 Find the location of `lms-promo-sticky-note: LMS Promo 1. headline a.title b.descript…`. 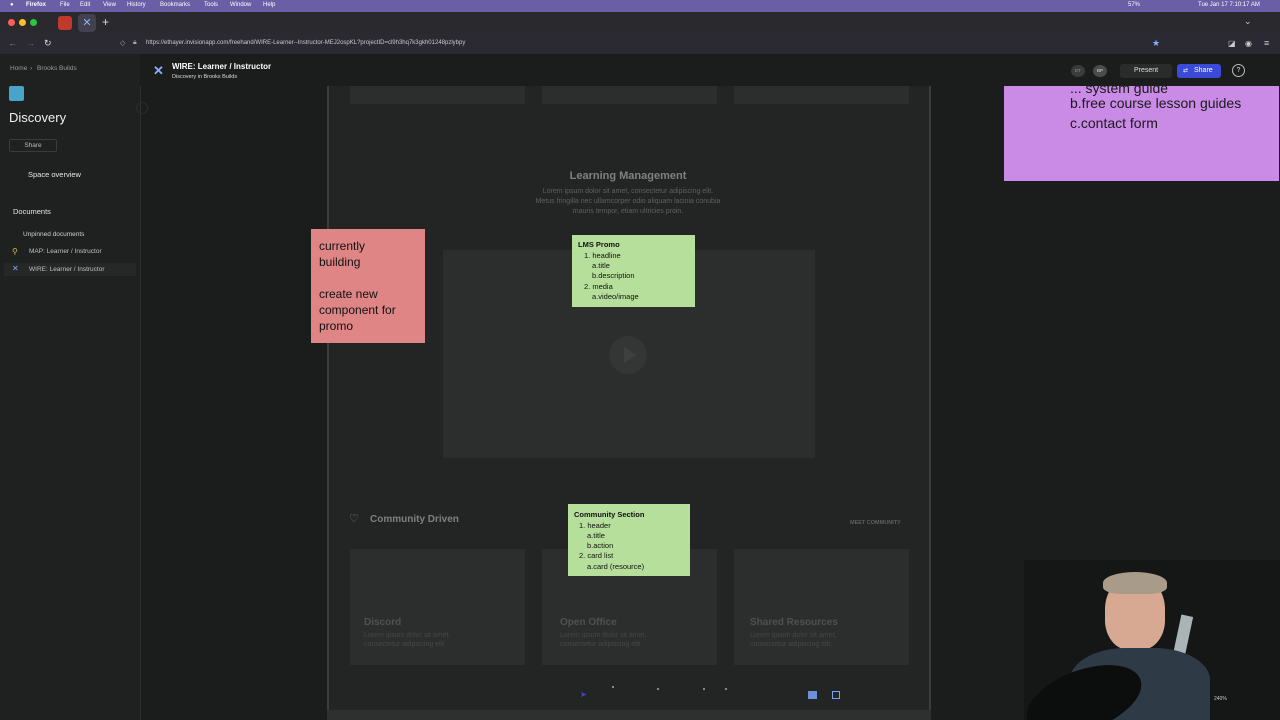

lms-promo-sticky-note: LMS Promo 1. headline a.title b.descript… is located at coordinates (633, 271).